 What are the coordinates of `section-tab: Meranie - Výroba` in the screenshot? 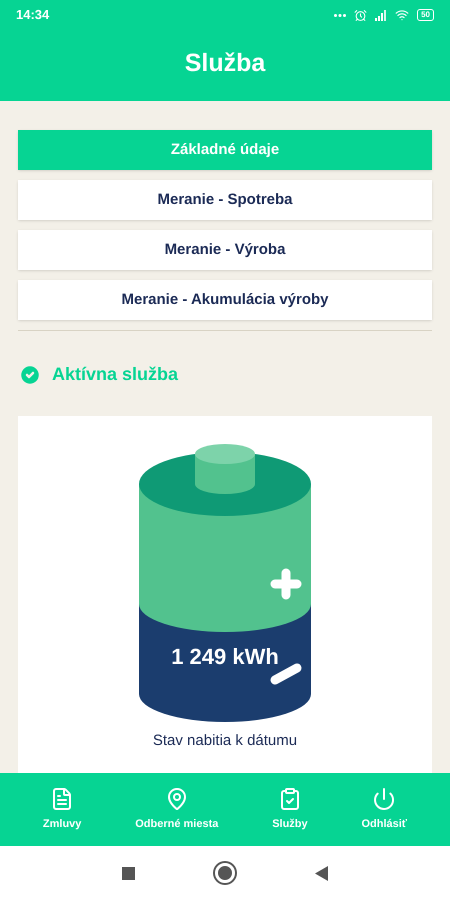 It's located at (225, 250).